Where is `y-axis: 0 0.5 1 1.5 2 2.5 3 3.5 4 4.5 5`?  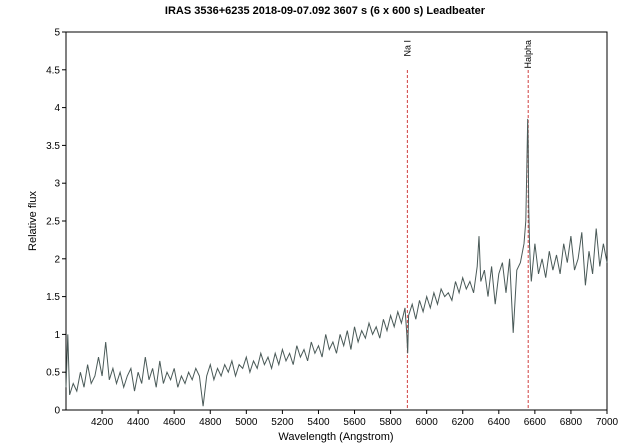 y-axis: 0 0.5 1 1.5 2 2.5 3 3.5 4 4.5 5 is located at coordinates (56, 222).